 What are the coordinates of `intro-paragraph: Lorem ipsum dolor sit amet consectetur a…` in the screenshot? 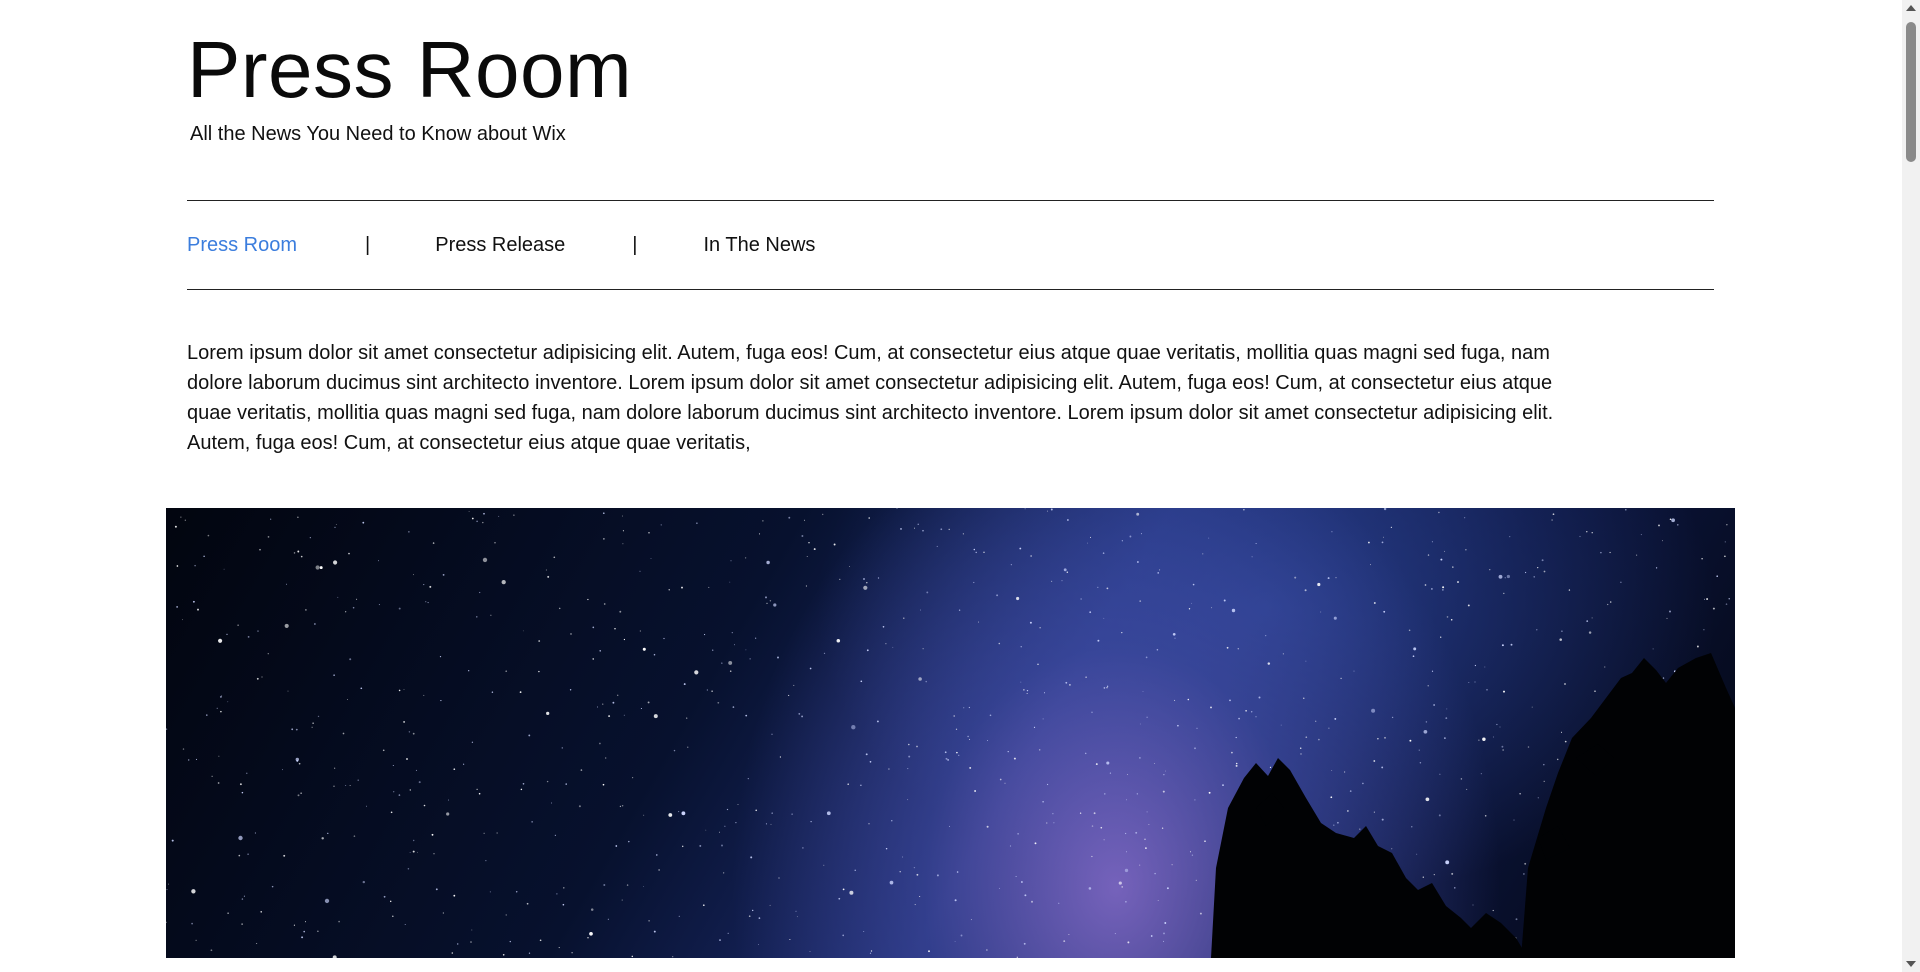 It's located at (870, 398).